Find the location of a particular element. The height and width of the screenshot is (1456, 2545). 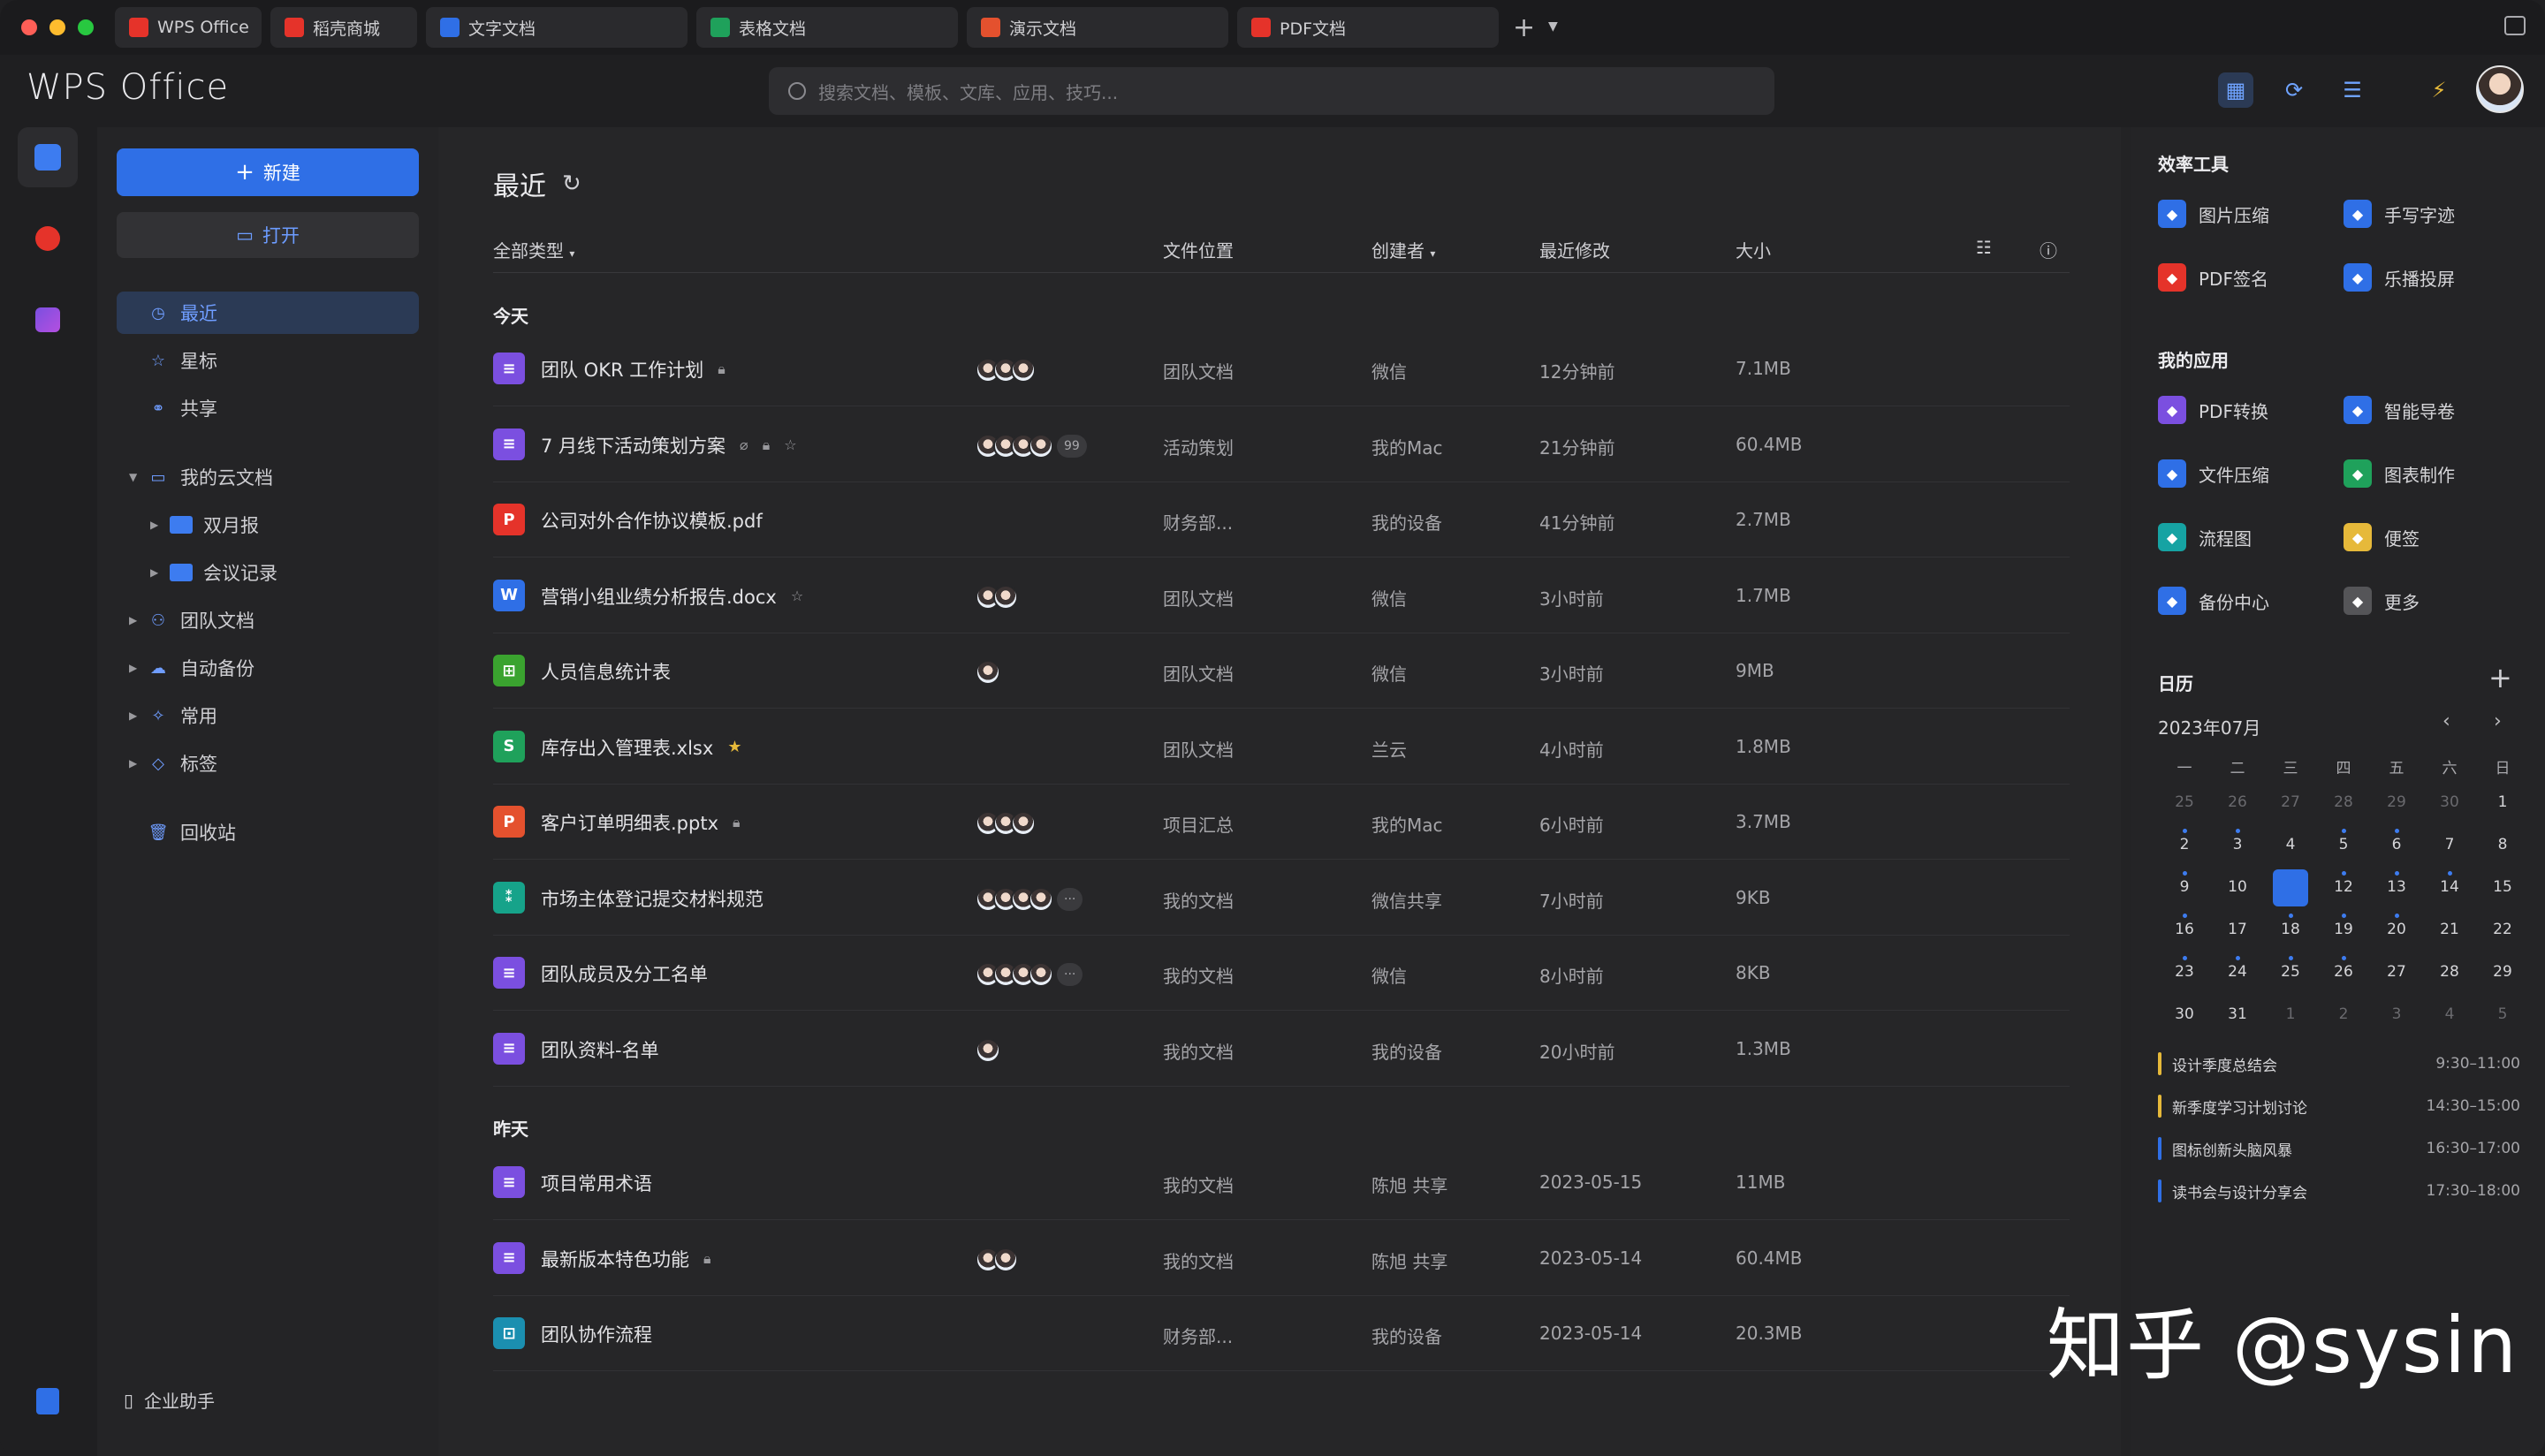

user-avatar is located at coordinates (2500, 89).